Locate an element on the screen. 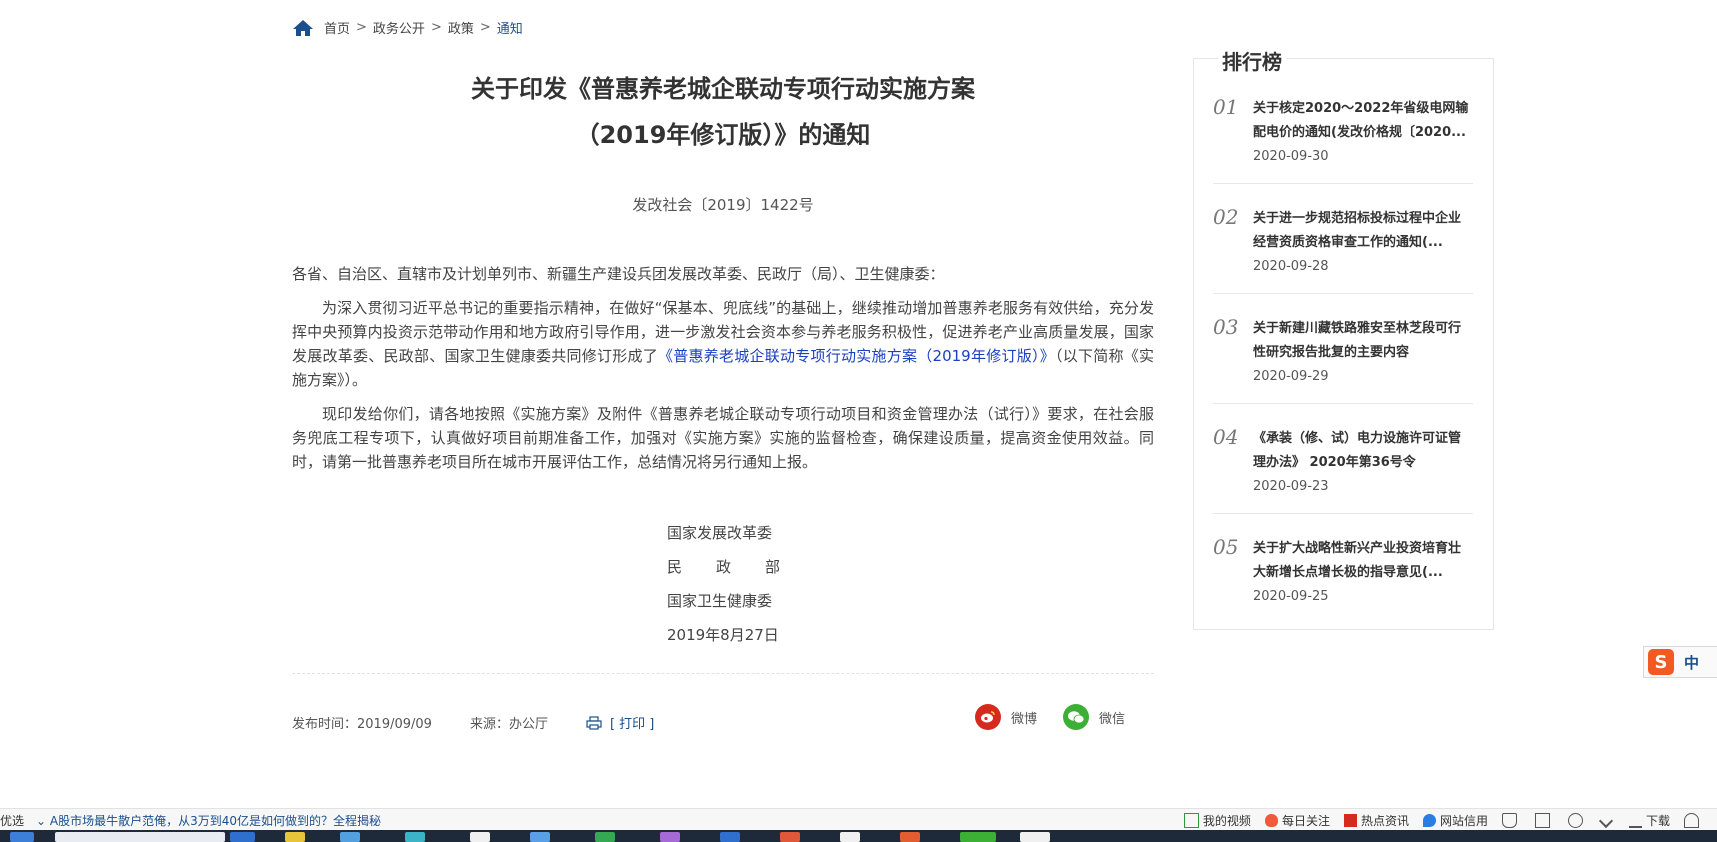 This screenshot has width=1717, height=842. image-button is located at coordinates (1544, 820).